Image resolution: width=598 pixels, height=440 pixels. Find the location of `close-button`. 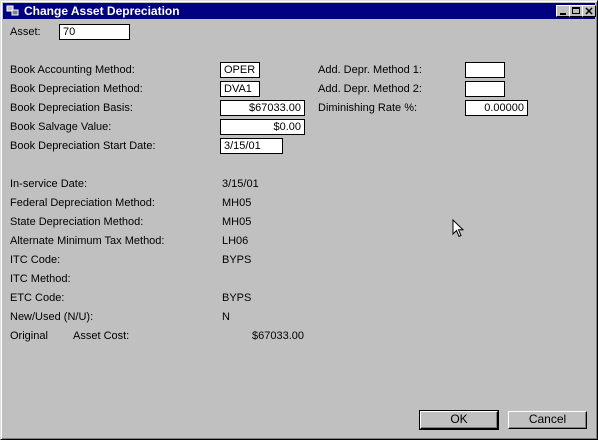

close-button is located at coordinates (589, 11).